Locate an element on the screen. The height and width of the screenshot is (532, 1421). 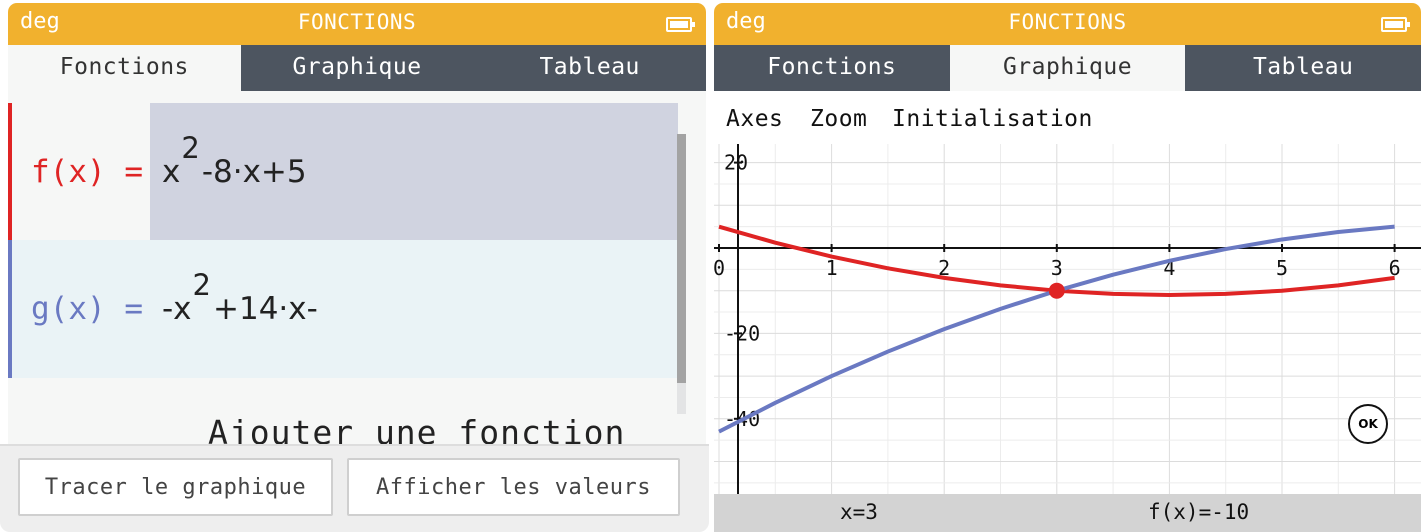
function-expression-f: x 2 -8·x+5 is located at coordinates (414, 171).